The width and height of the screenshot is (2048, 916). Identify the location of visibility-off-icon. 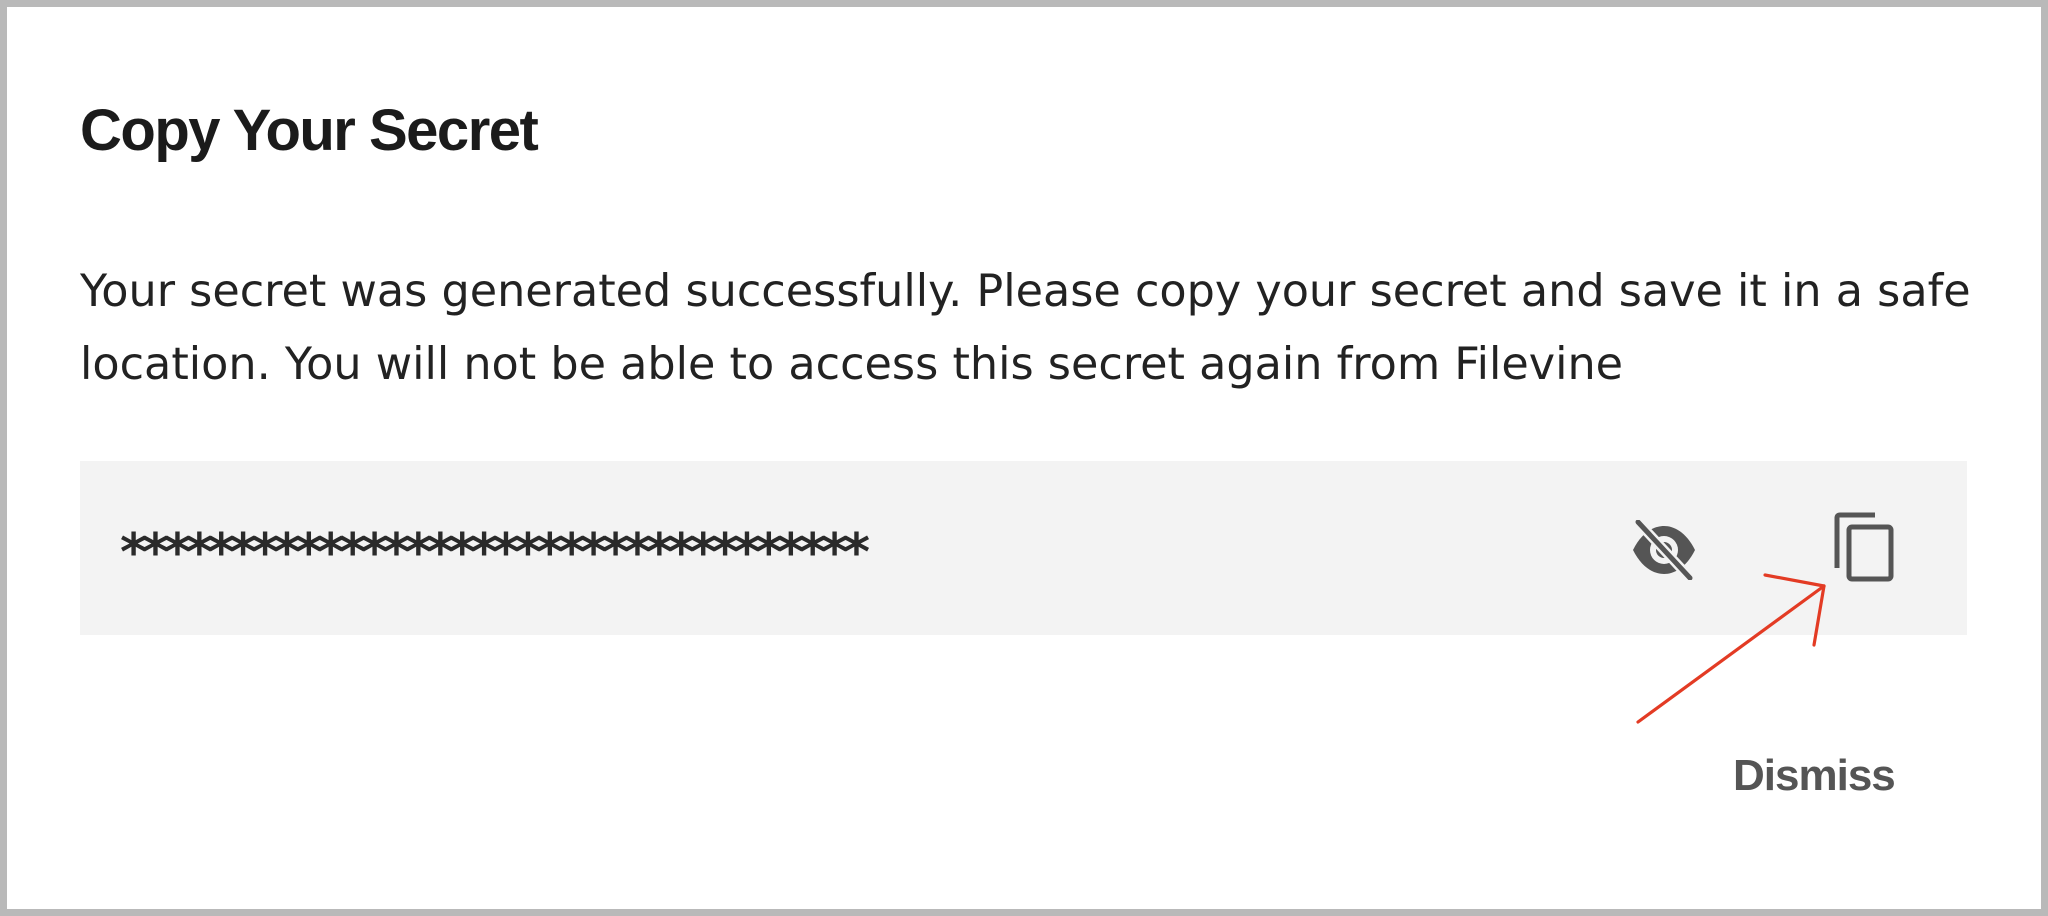
(1664, 550).